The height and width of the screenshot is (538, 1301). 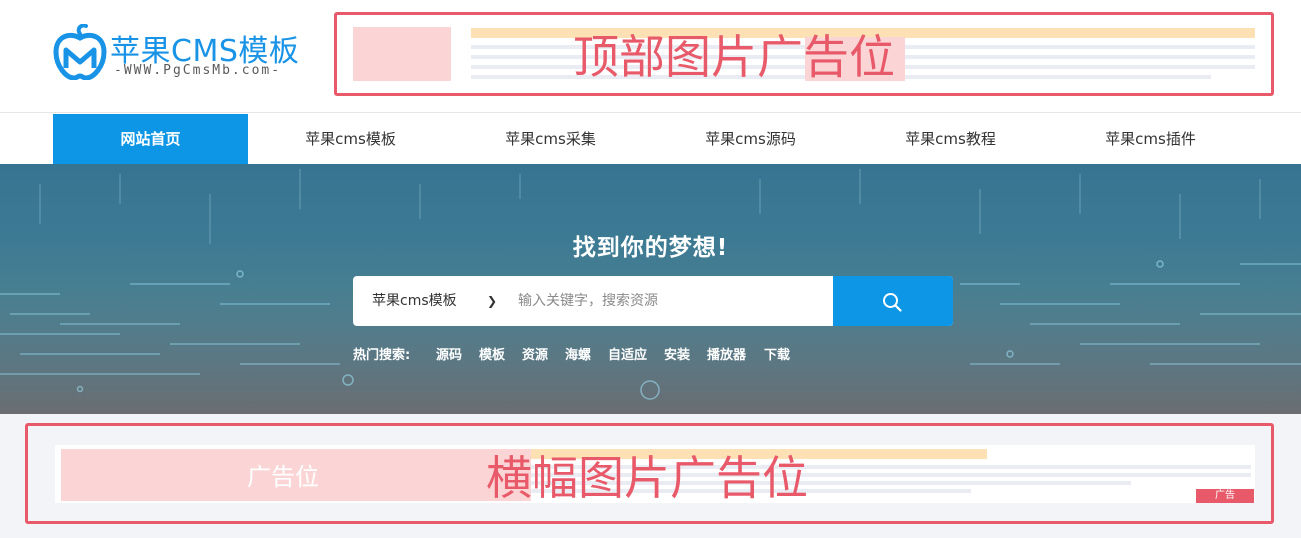 I want to click on hot-keyword: 安装, so click(x=677, y=353).